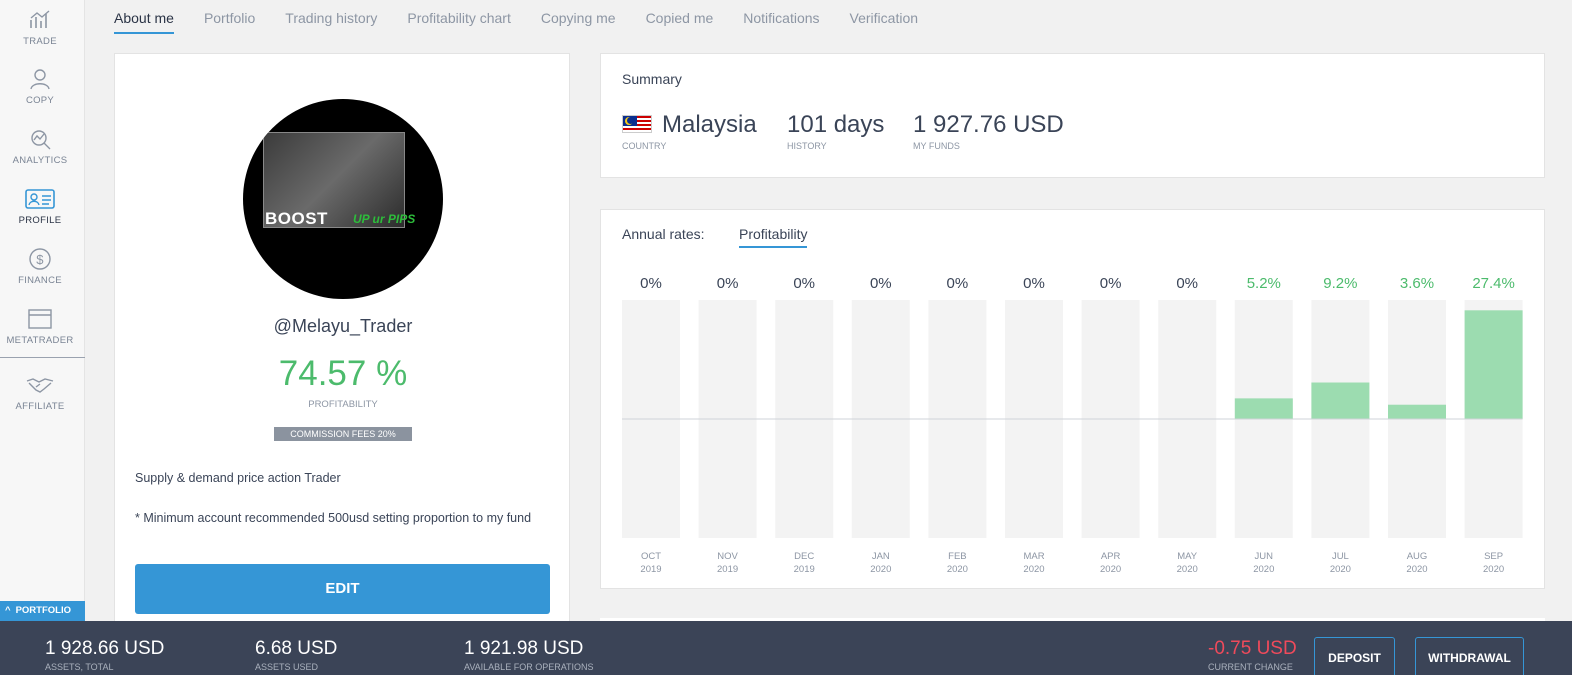  I want to click on assets-used-label: ASSETS USED, so click(287, 667).